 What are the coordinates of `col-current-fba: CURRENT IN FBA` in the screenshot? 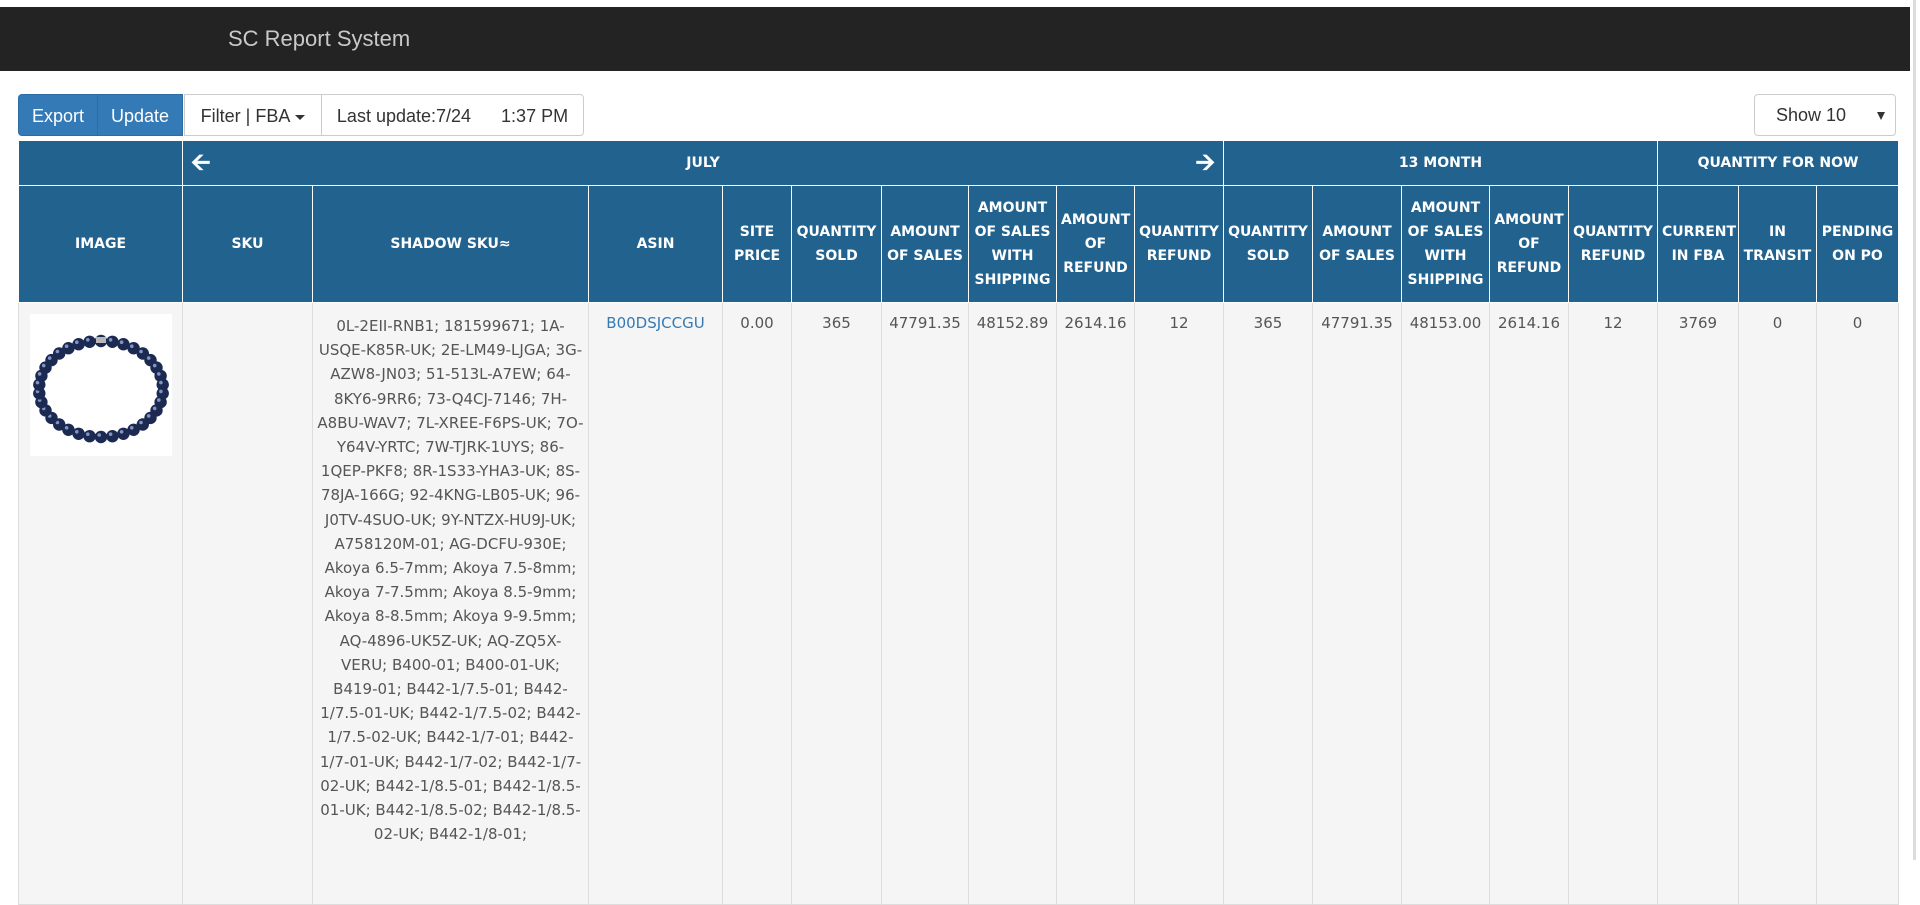 It's located at (1698, 244).